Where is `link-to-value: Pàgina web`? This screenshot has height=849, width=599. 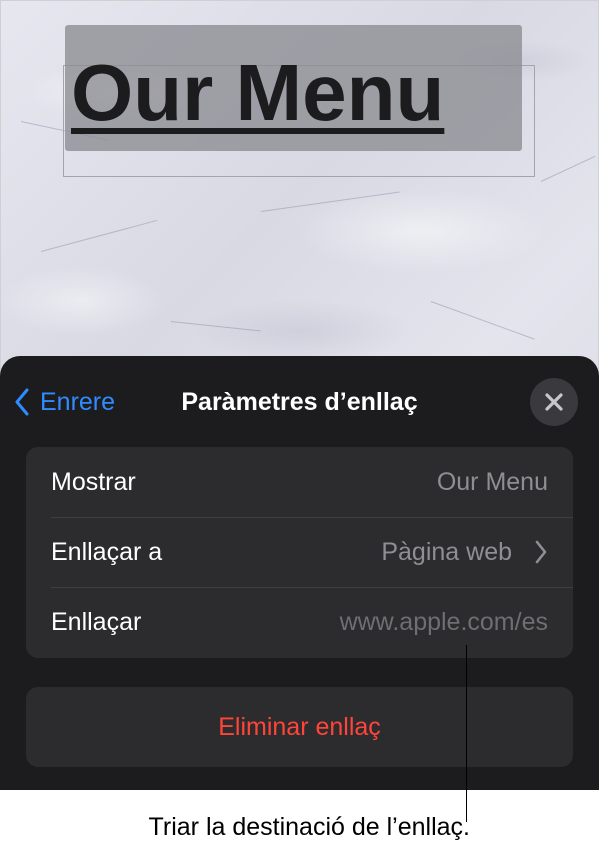
link-to-value: Pàgina web is located at coordinates (446, 551).